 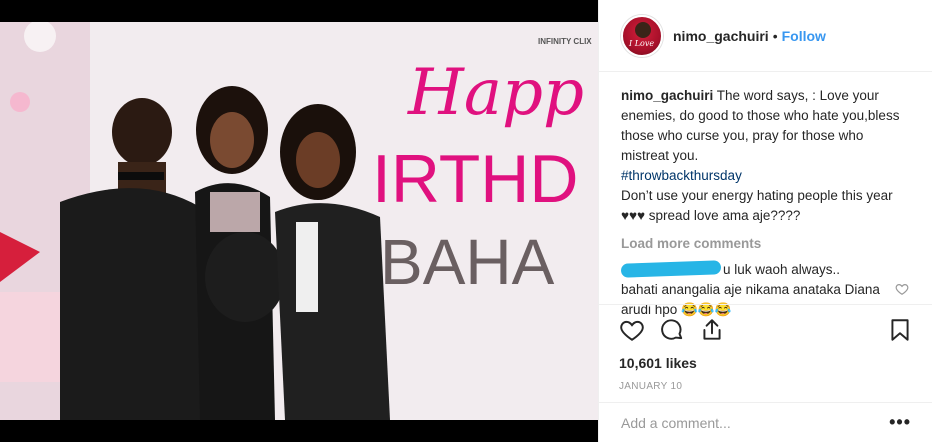 What do you see at coordinates (667, 95) in the screenshot?
I see `caption-username: nimo_gachuiri` at bounding box center [667, 95].